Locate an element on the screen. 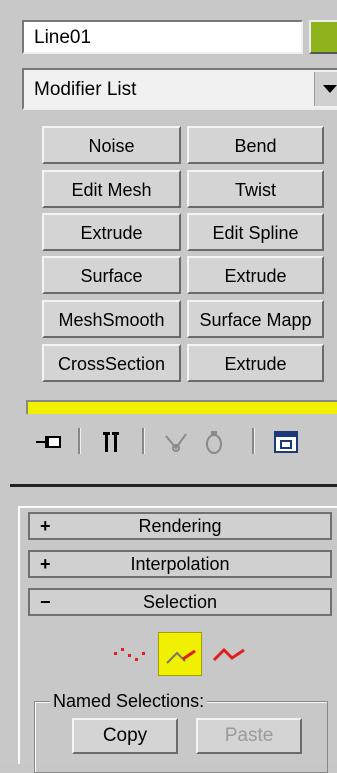 This screenshot has height=773, width=337. spline-icon is located at coordinates (230, 654).